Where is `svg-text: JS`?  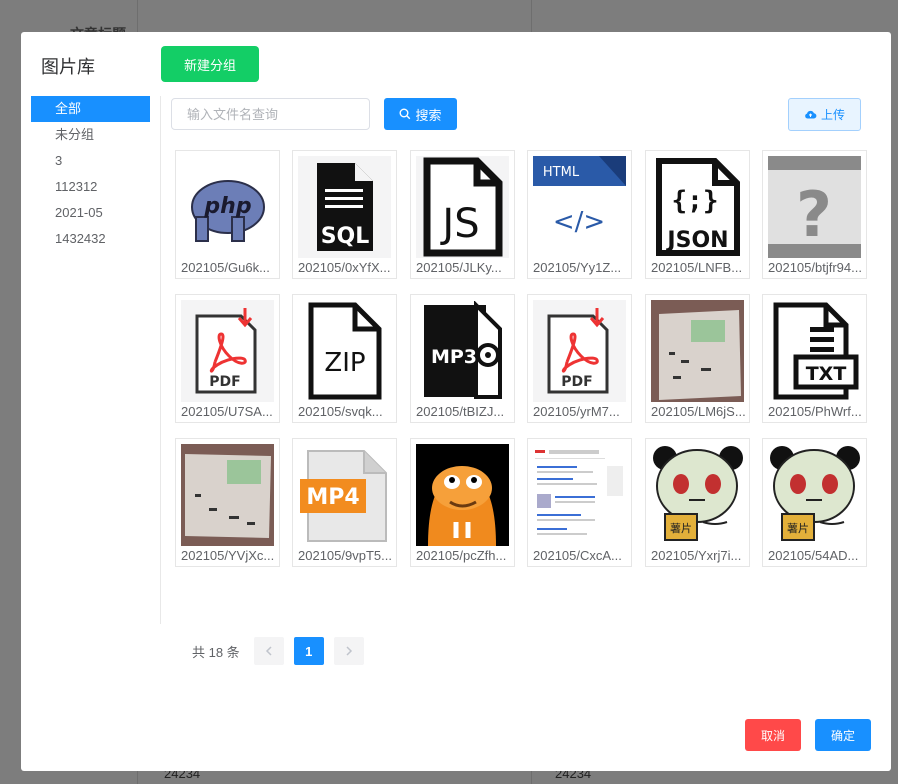
svg-text: JS is located at coordinates (459, 224).